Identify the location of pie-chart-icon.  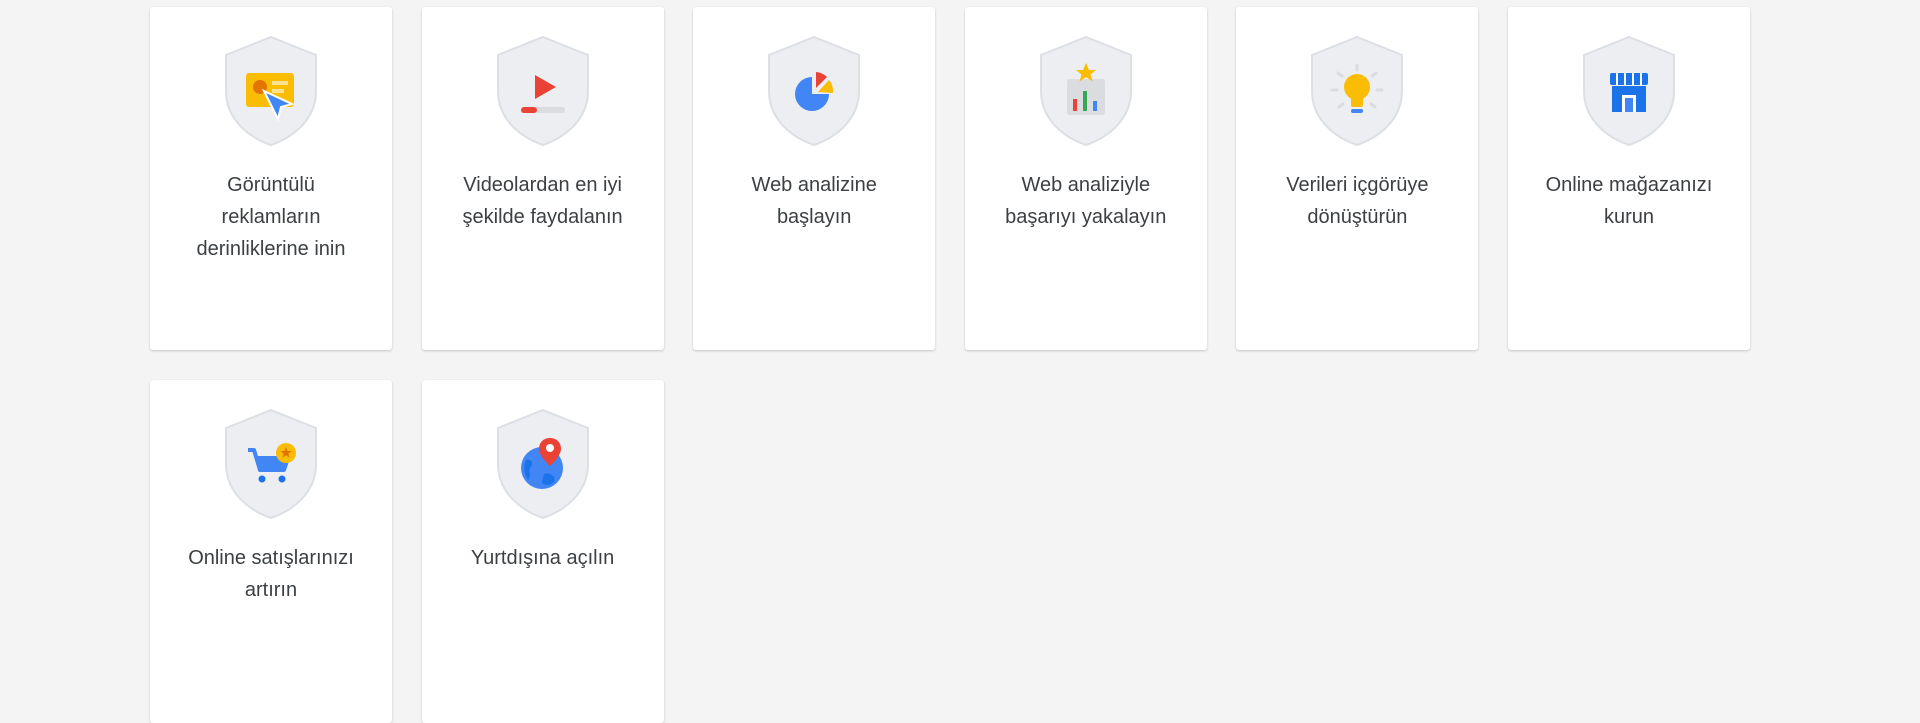
(814, 91).